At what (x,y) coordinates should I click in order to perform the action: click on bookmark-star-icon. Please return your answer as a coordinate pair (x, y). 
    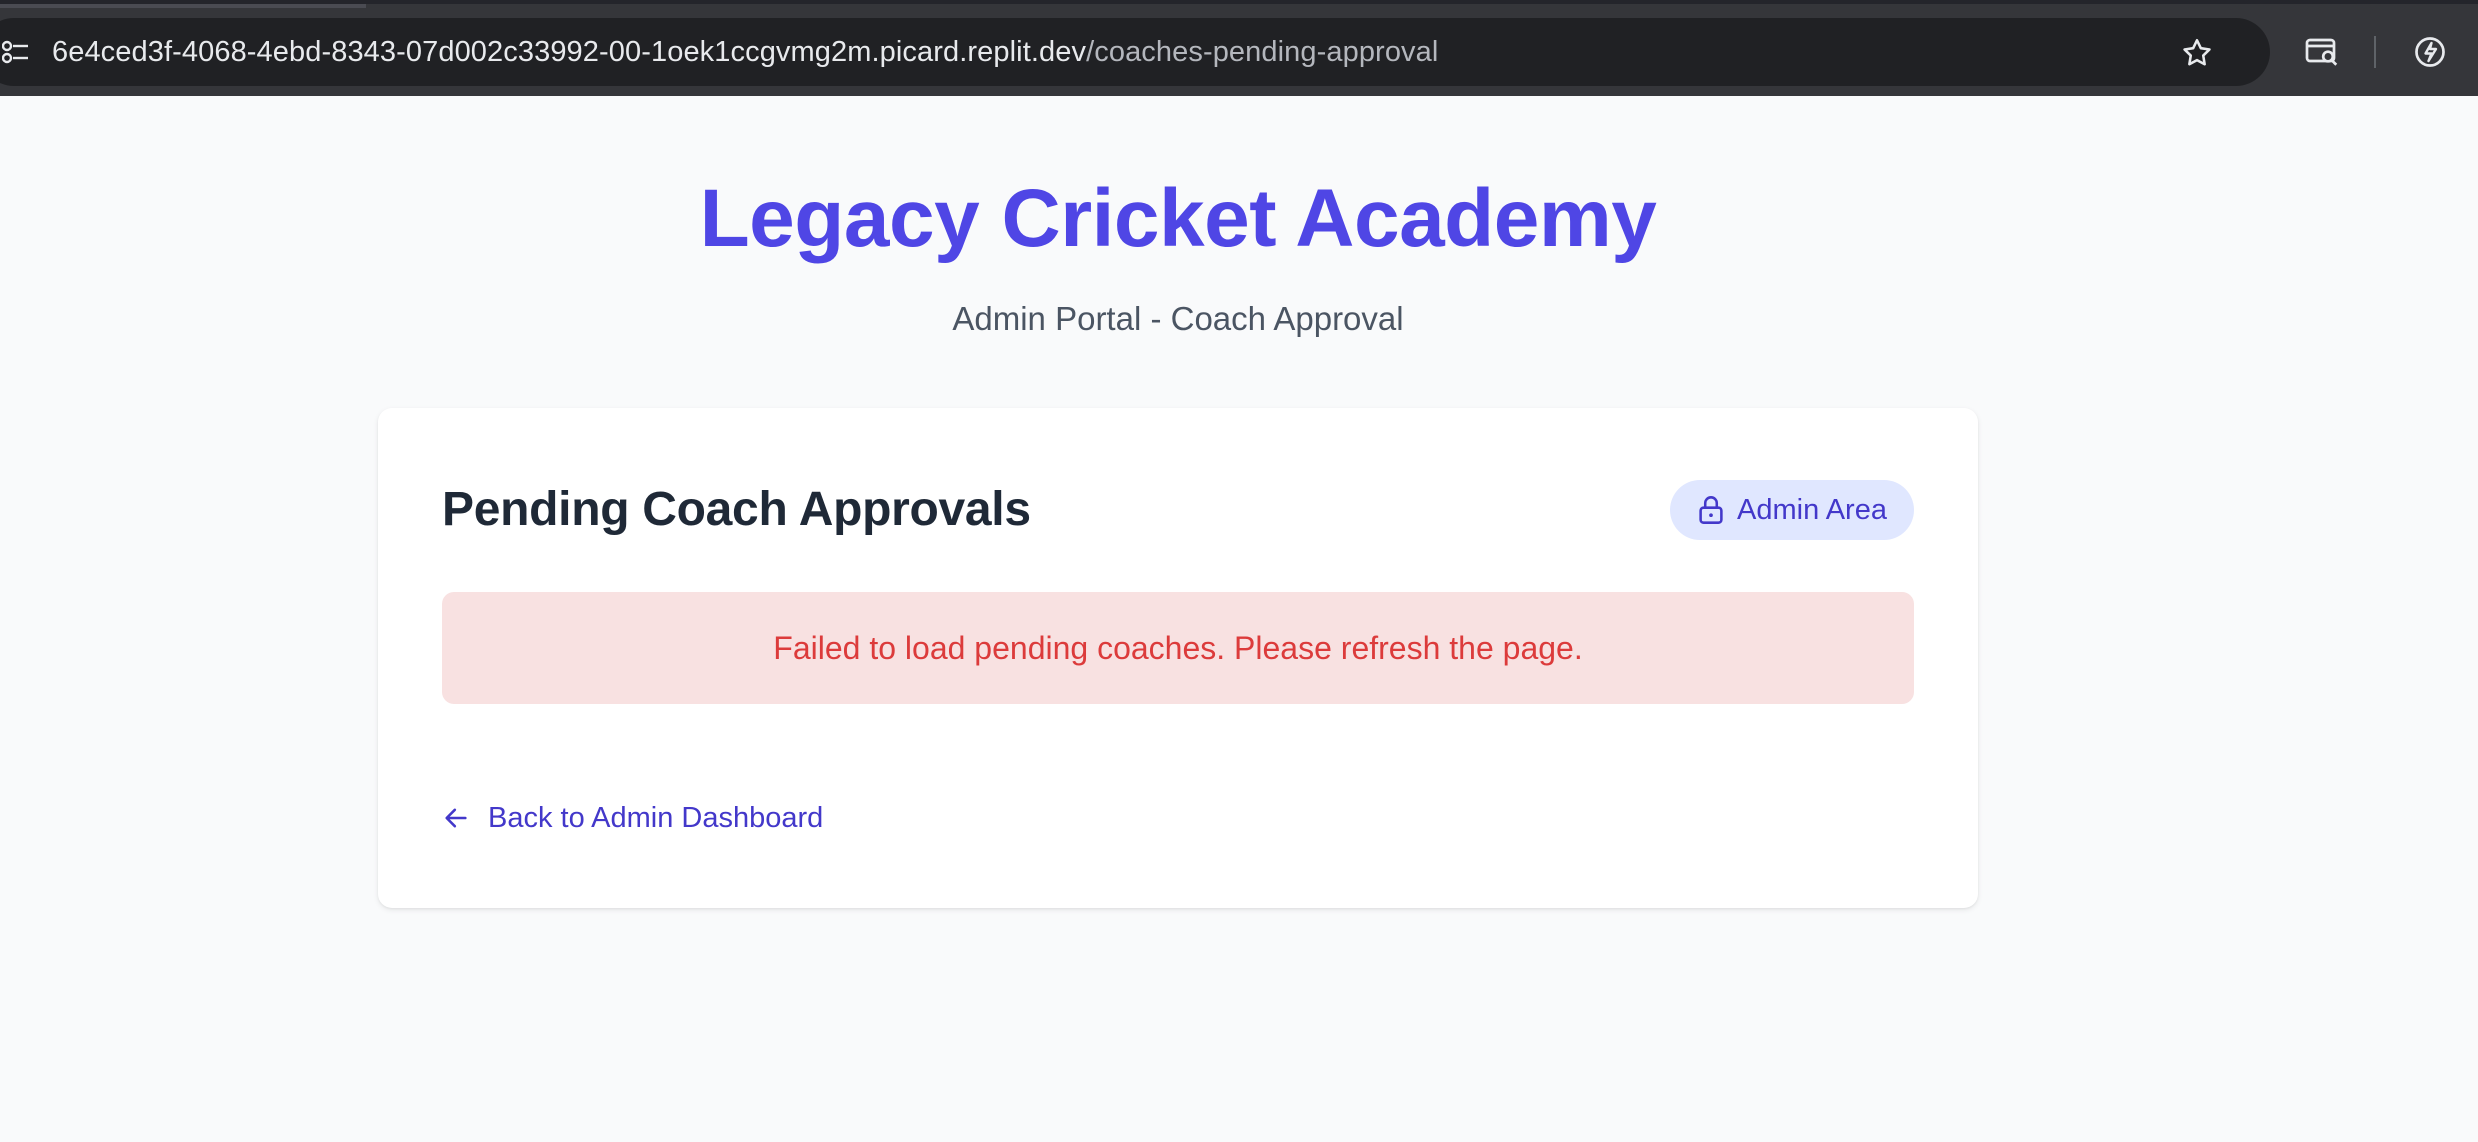
    Looking at the image, I should click on (2197, 53).